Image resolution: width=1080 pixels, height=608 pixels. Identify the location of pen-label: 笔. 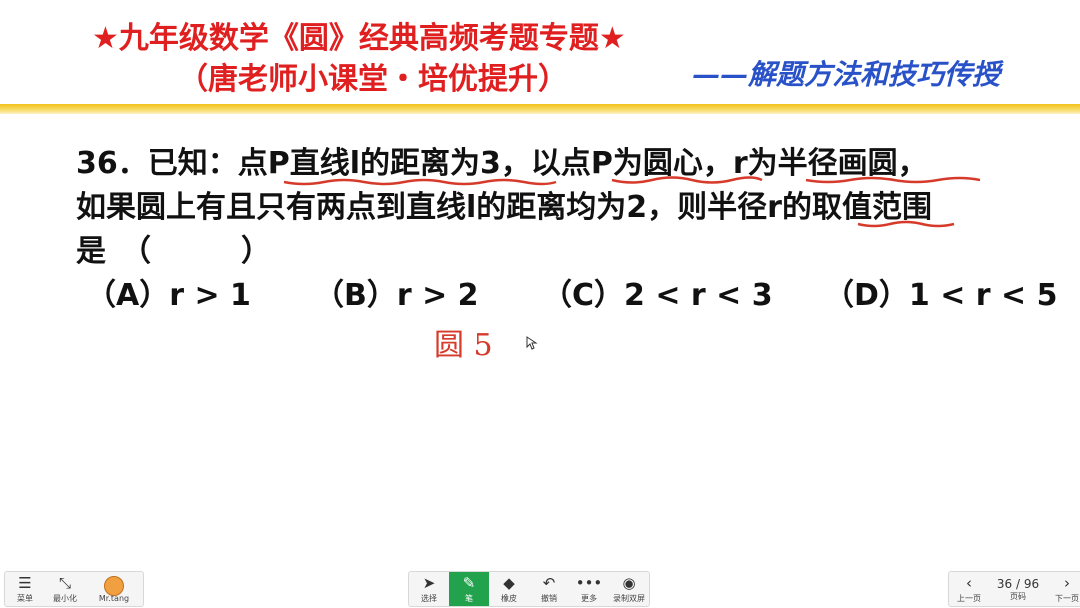
(469, 598).